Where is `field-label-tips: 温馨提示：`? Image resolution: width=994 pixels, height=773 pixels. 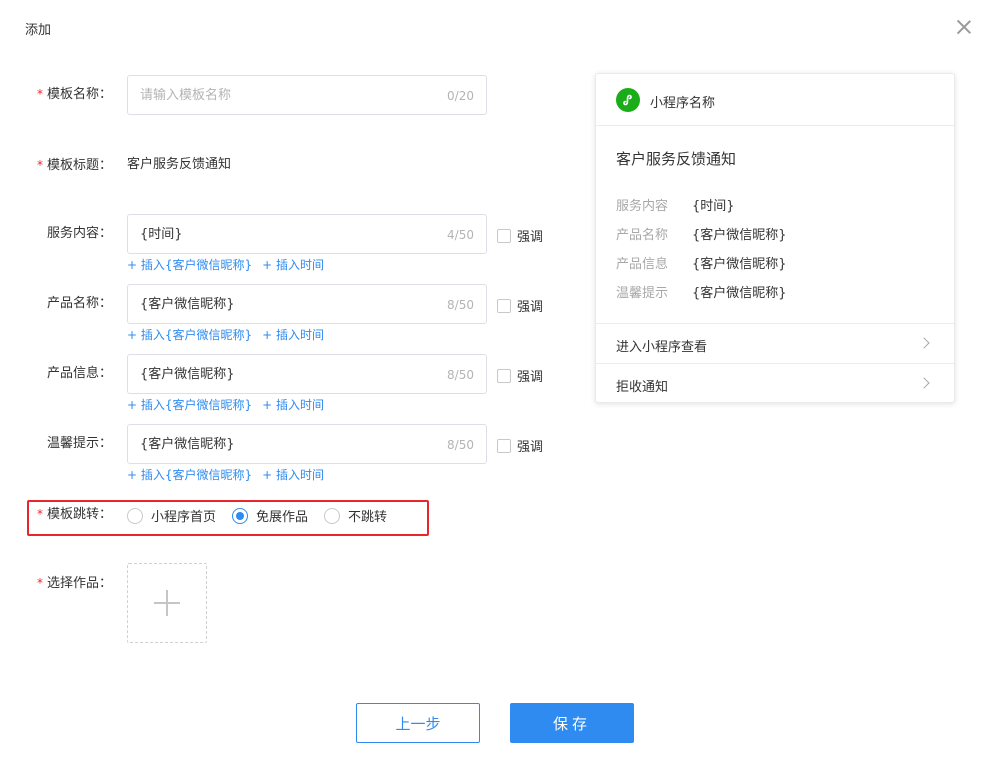
field-label-tips: 温馨提示： is located at coordinates (79, 443).